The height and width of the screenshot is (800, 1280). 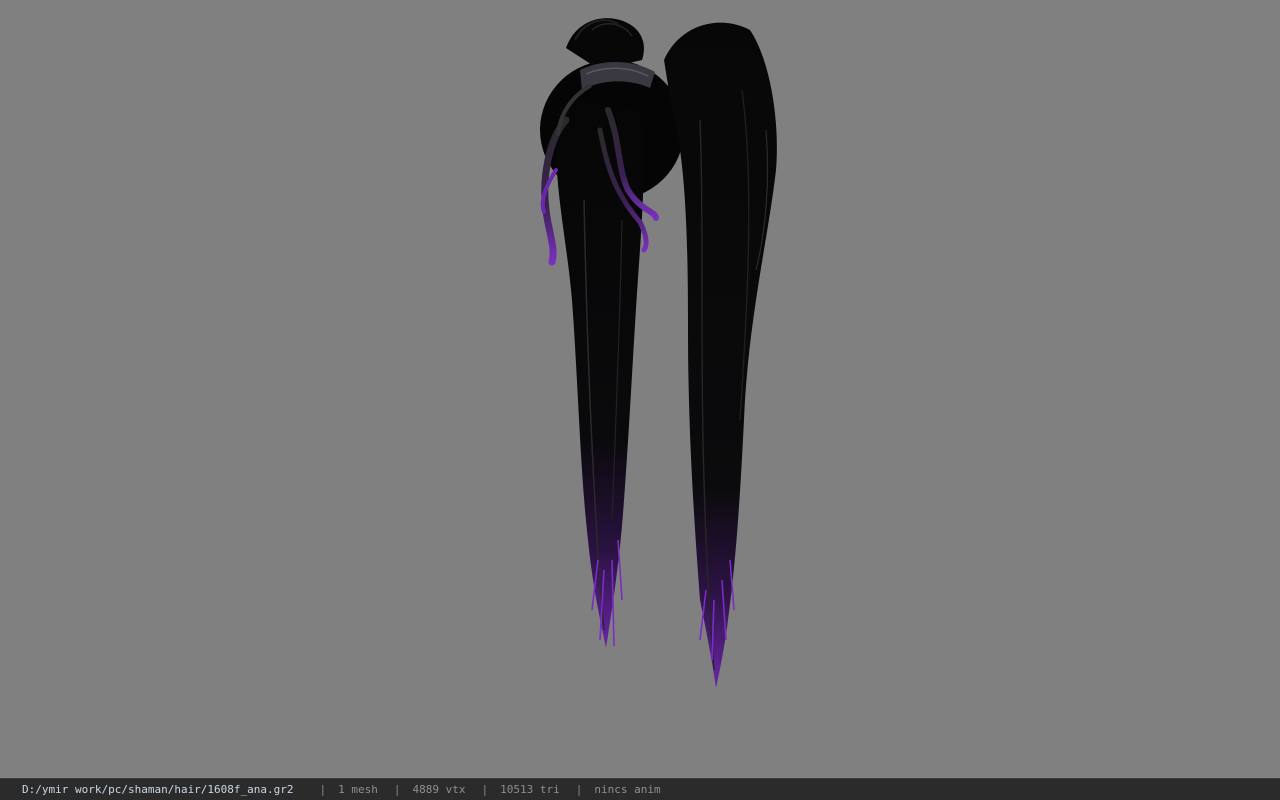 What do you see at coordinates (439, 789) in the screenshot?
I see `vertex-count: 4889 vtx` at bounding box center [439, 789].